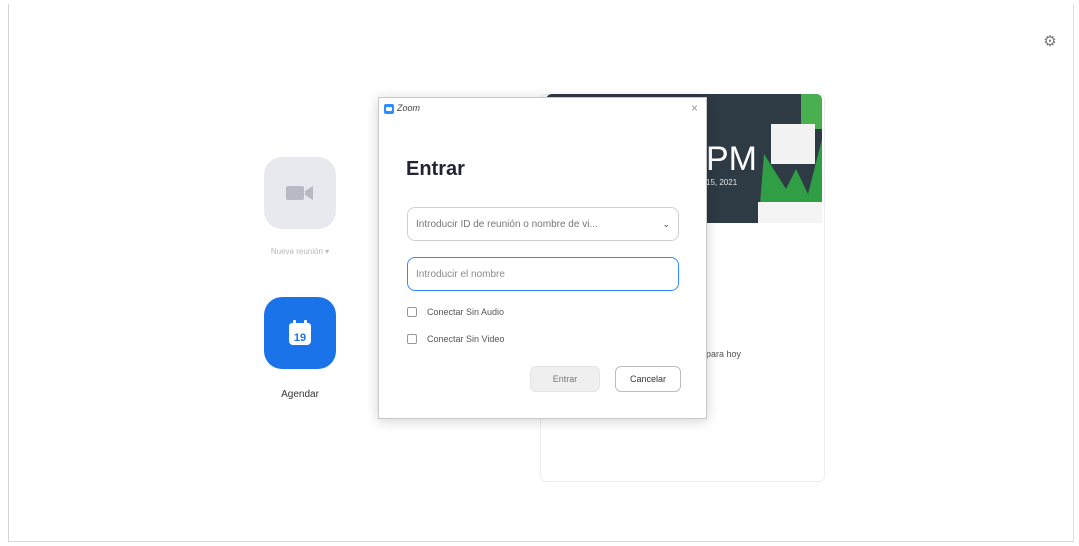  I want to click on calendar-icon: 19, so click(300, 332).